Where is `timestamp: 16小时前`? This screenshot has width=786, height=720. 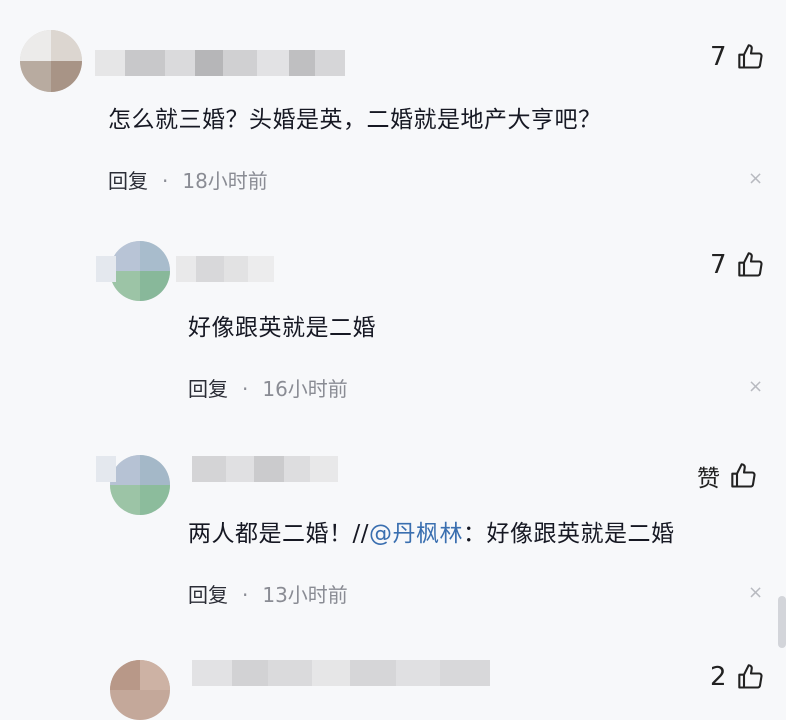
timestamp: 16小时前 is located at coordinates (305, 389).